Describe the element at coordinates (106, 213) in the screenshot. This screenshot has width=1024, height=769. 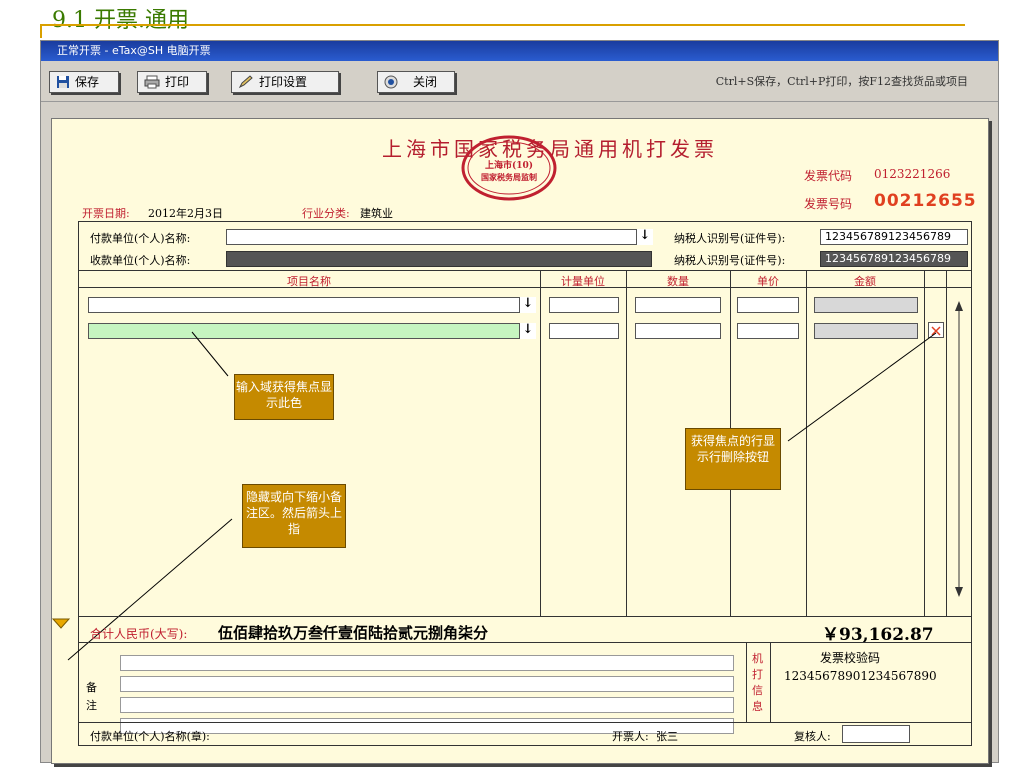
I see `date-label: 开票日期:` at that location.